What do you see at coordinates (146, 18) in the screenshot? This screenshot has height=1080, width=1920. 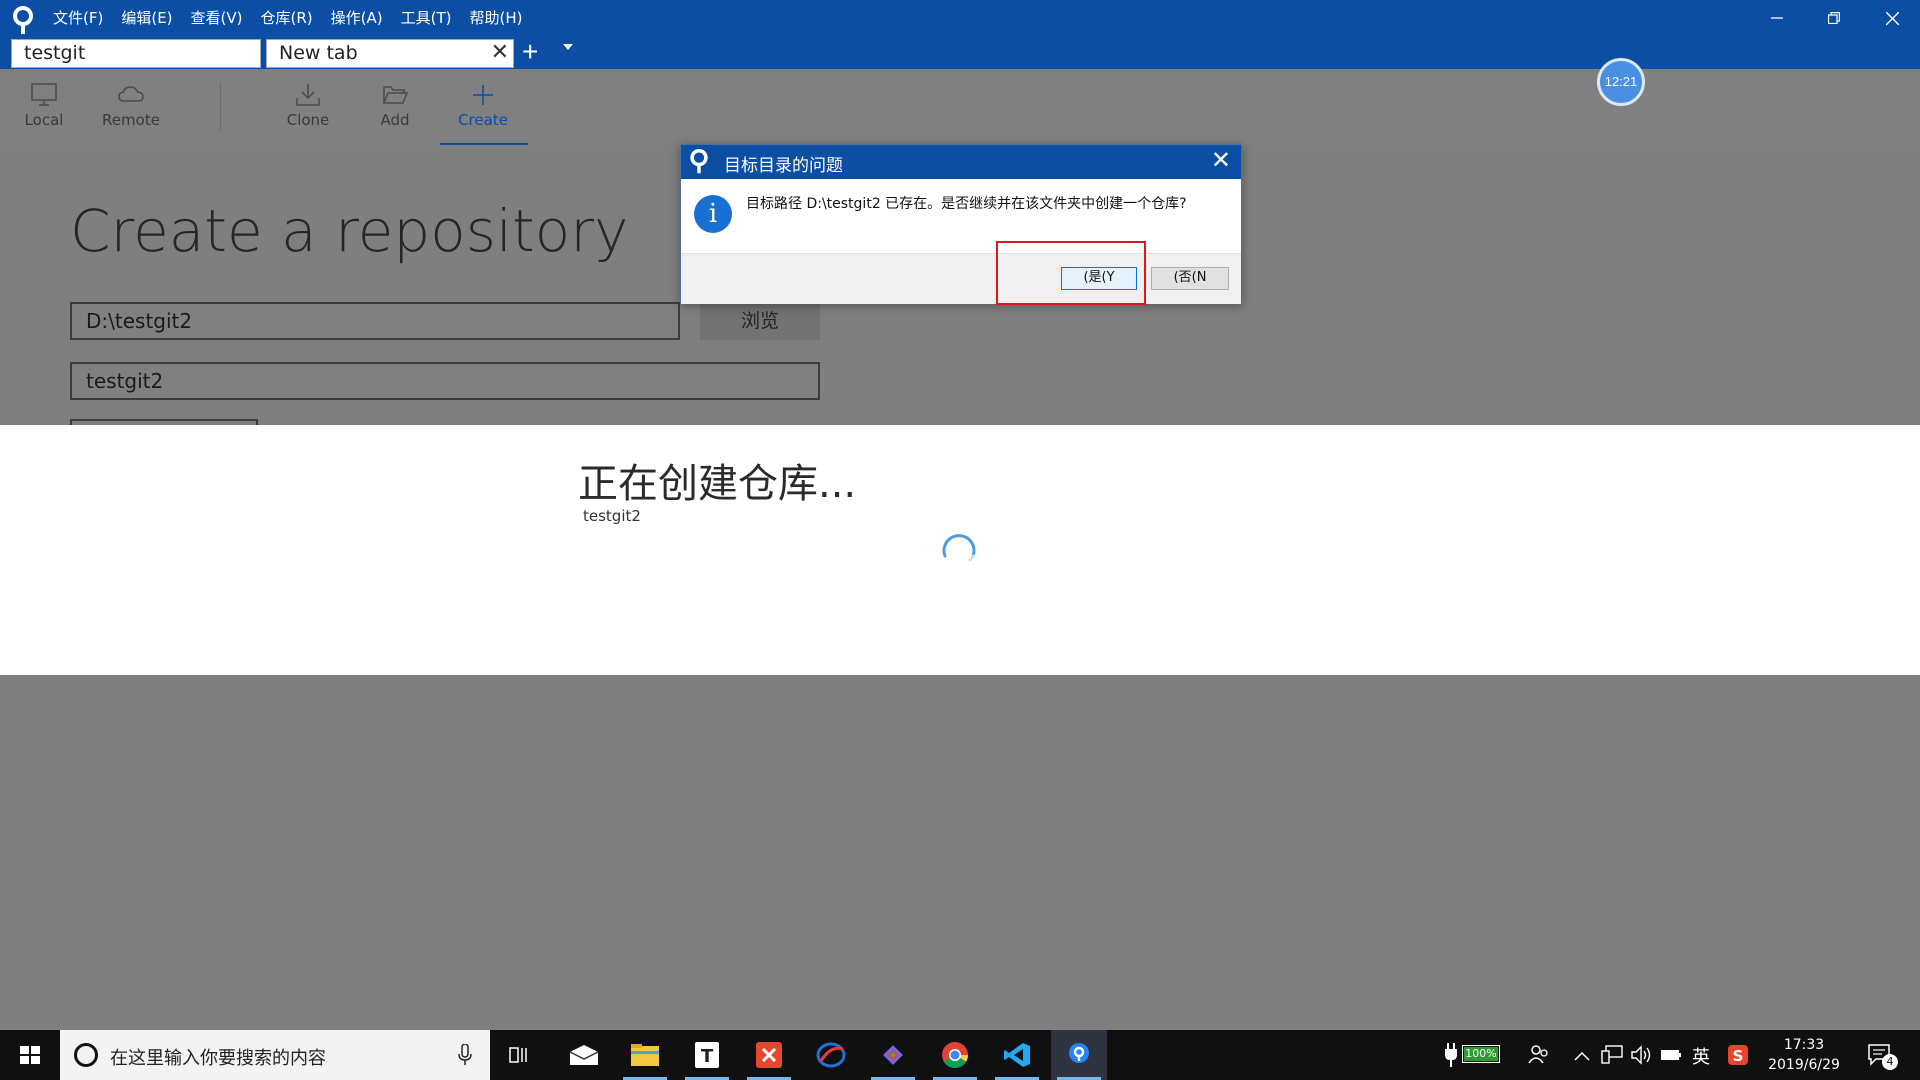 I see `menu-edit: 编辑(E)` at bounding box center [146, 18].